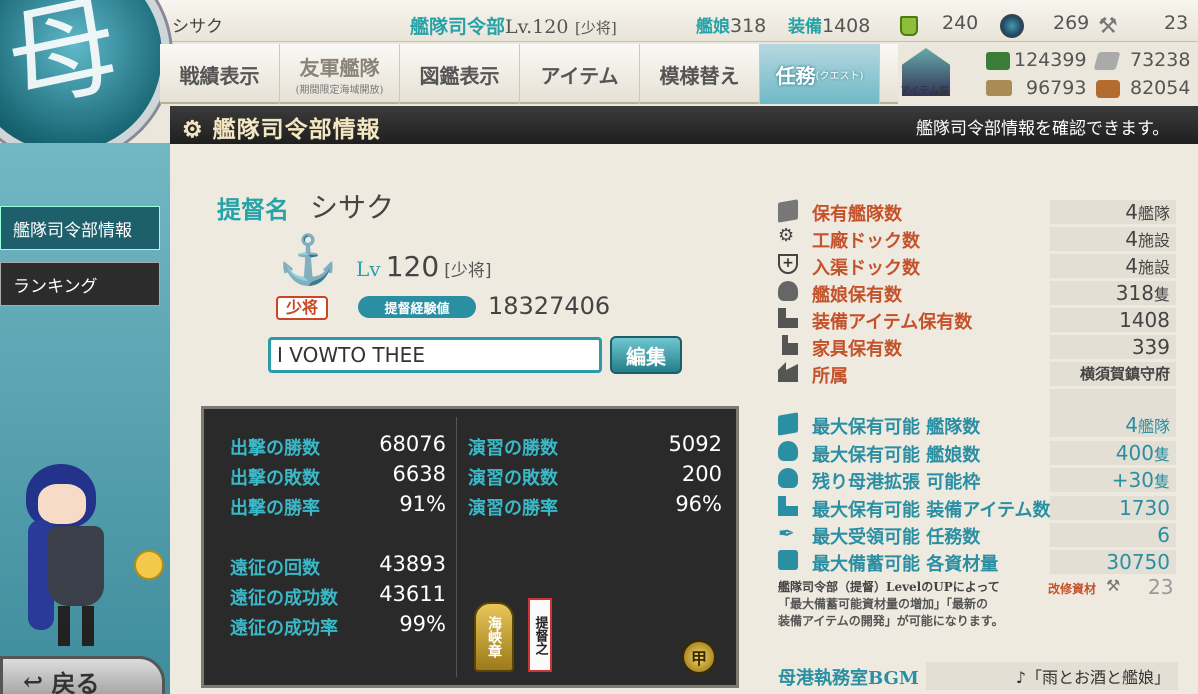 The image size is (1198, 694). What do you see at coordinates (275, 448) in the screenshot?
I see `sortie-wins-label: 出撃の勝数` at bounding box center [275, 448].